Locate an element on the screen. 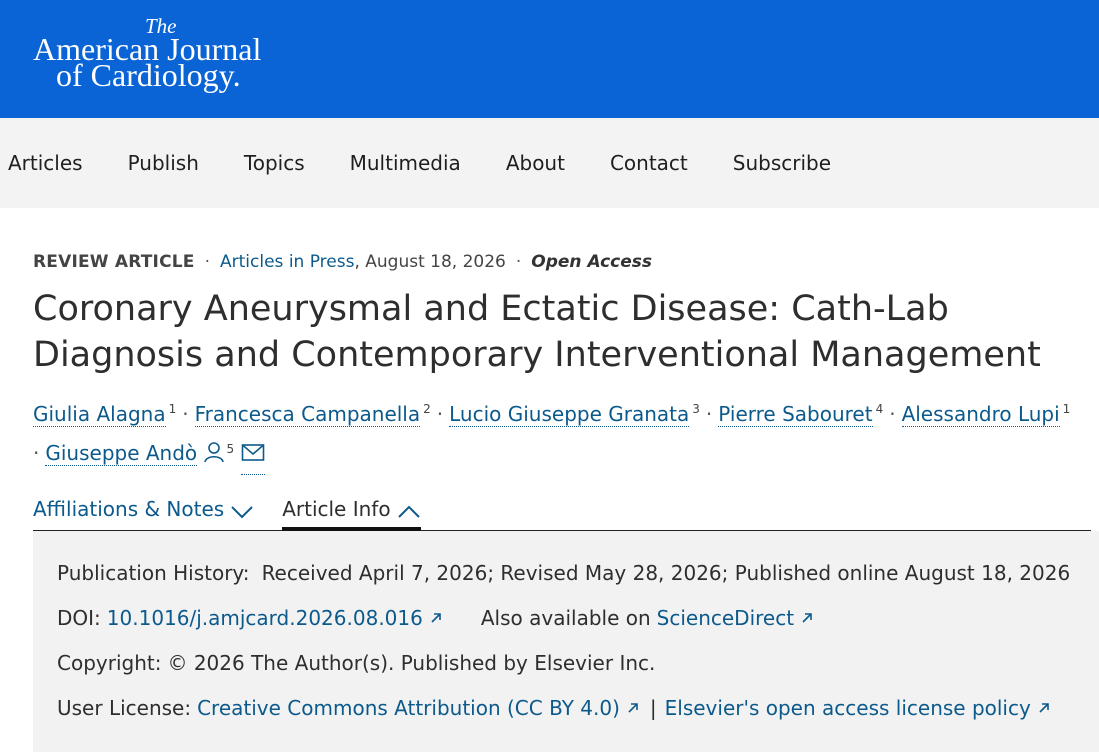 The height and width of the screenshot is (752, 1099). license-label: User License: is located at coordinates (124, 708).